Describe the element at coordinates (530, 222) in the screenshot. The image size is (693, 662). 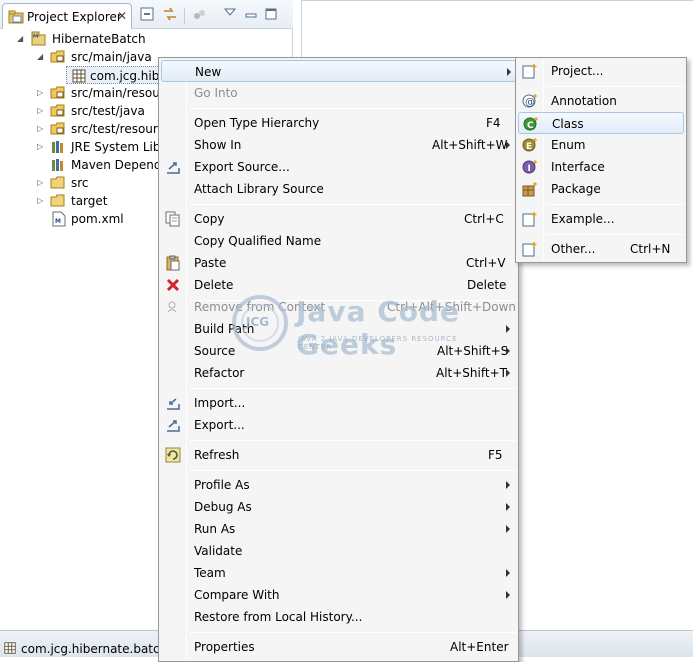
I see `new-example-icon` at that location.